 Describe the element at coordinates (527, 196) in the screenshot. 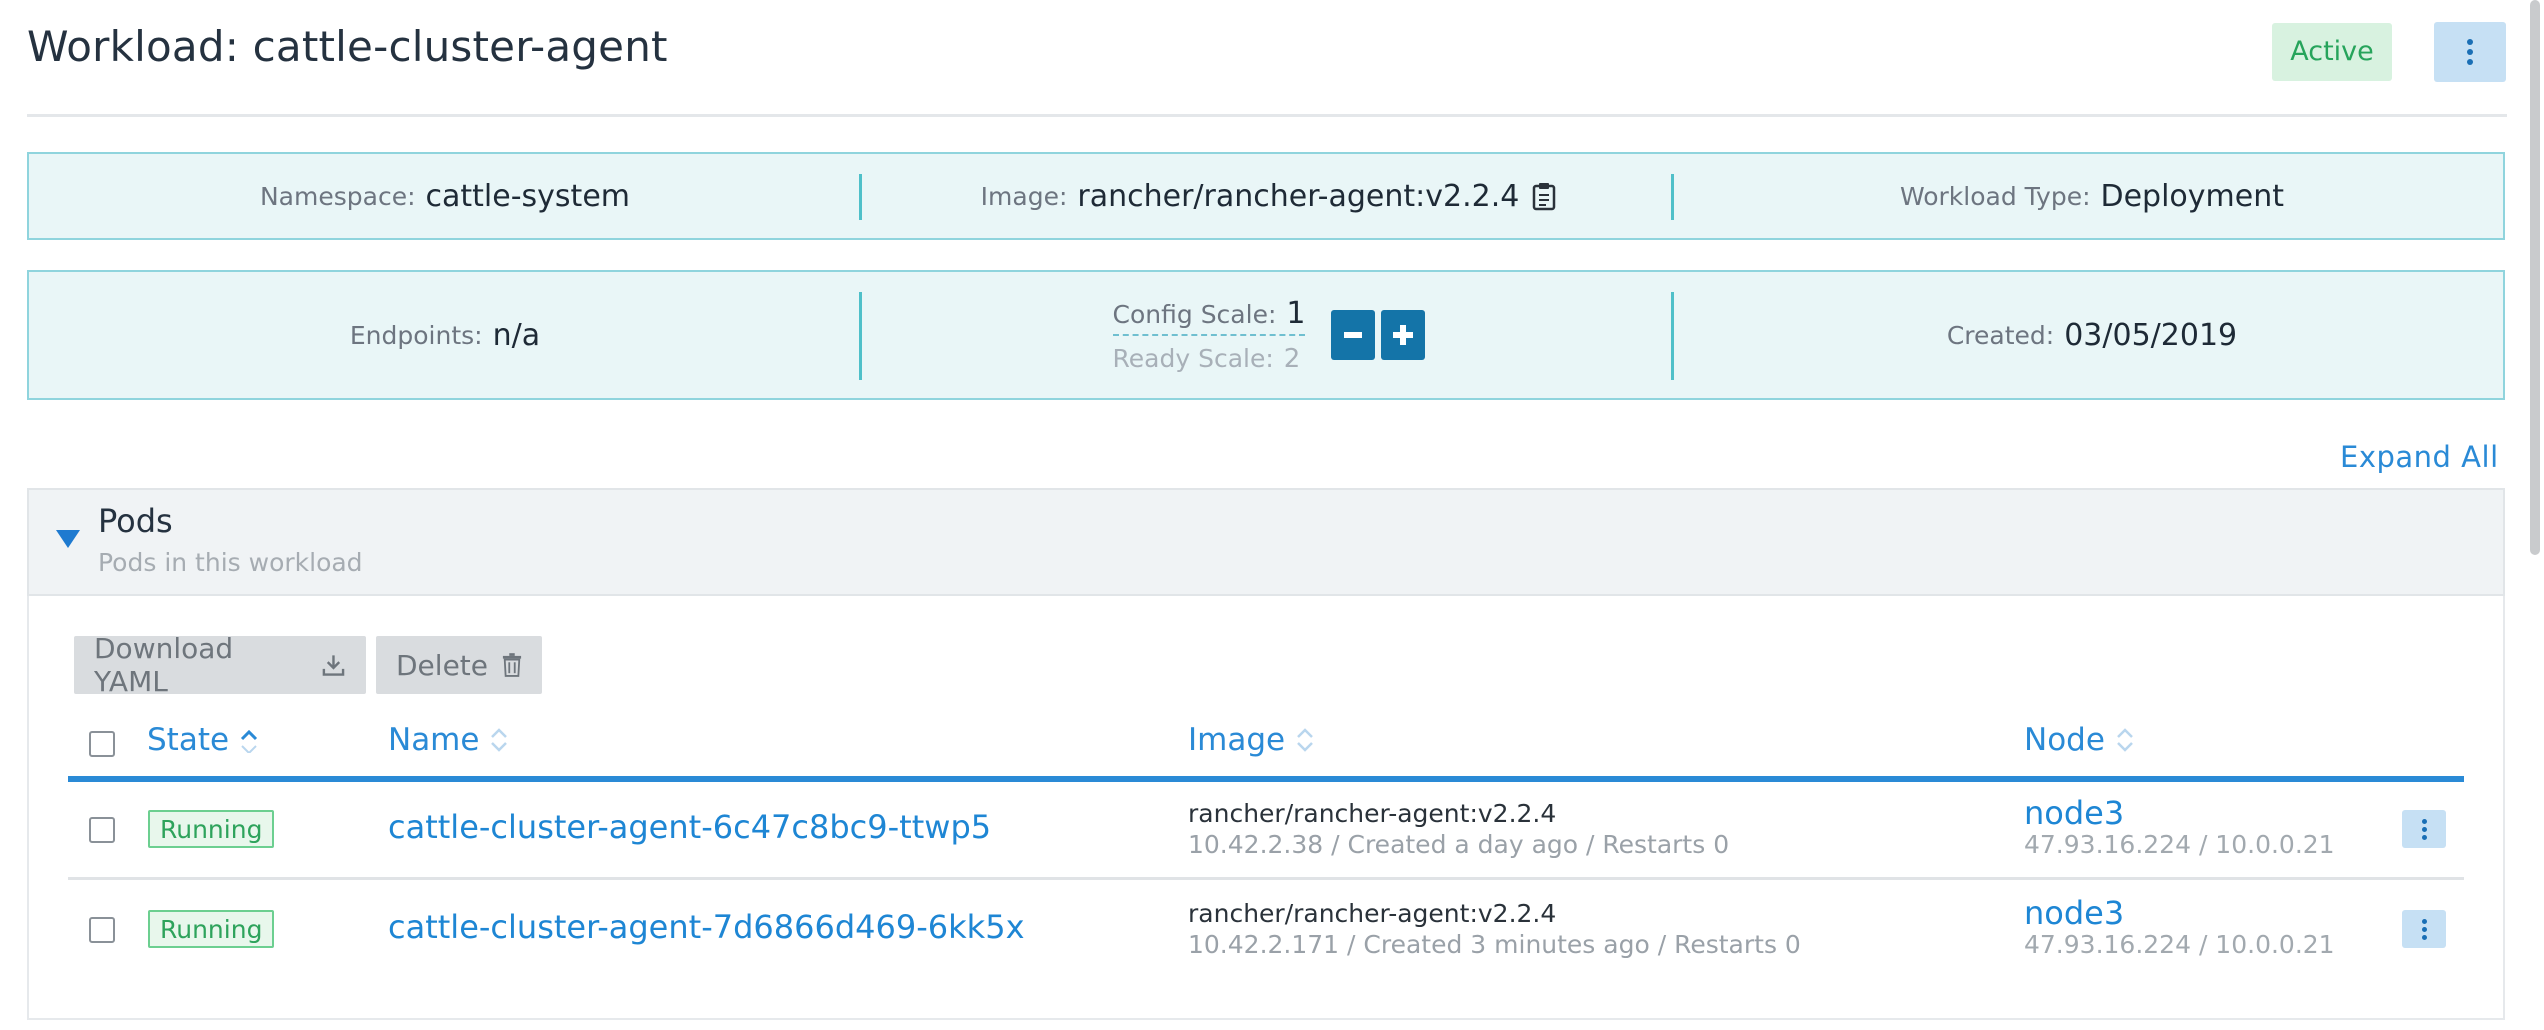

I see `namespace-value: cattle-system` at that location.